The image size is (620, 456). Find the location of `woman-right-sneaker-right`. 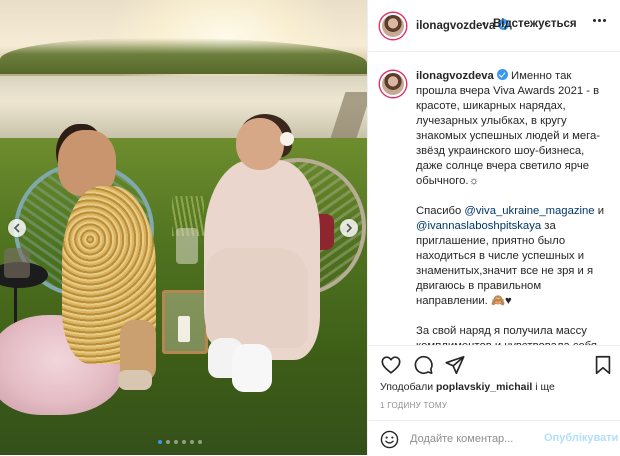

woman-right-sneaker-right is located at coordinates (252, 368).